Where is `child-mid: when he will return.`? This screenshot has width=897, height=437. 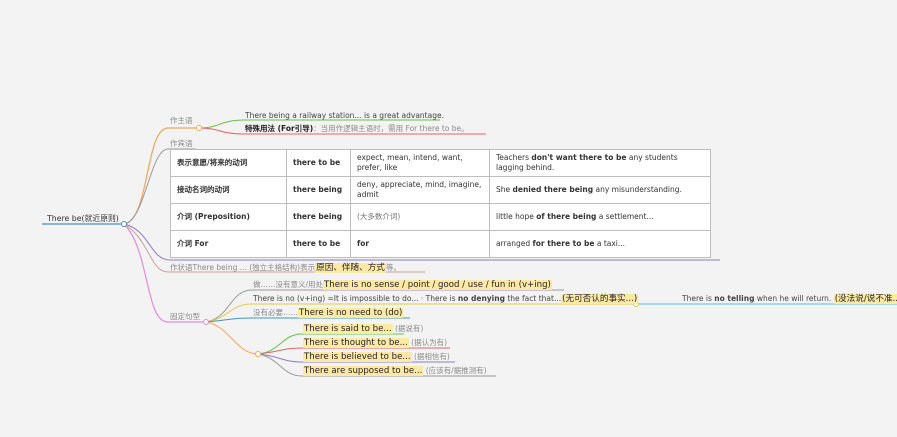
child-mid: when he will return. is located at coordinates (794, 298).